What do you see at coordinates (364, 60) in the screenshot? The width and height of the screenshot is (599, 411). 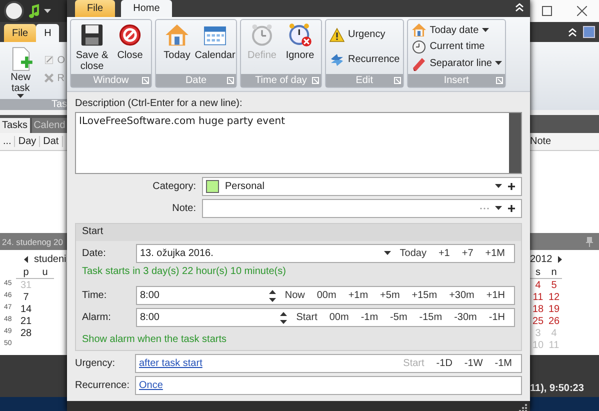 I see `ribbon-button: Recurrence` at bounding box center [364, 60].